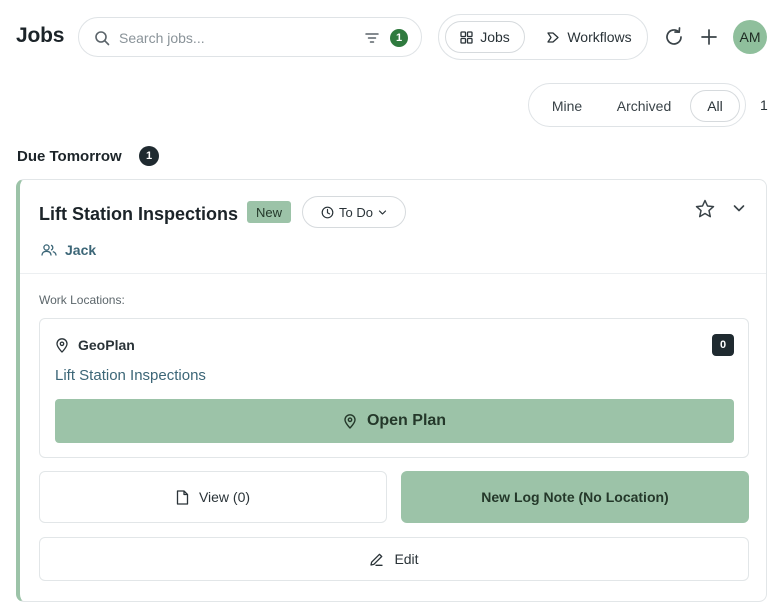 The height and width of the screenshot is (615, 772). Describe the element at coordinates (372, 38) in the screenshot. I see `filter-icon` at that location.